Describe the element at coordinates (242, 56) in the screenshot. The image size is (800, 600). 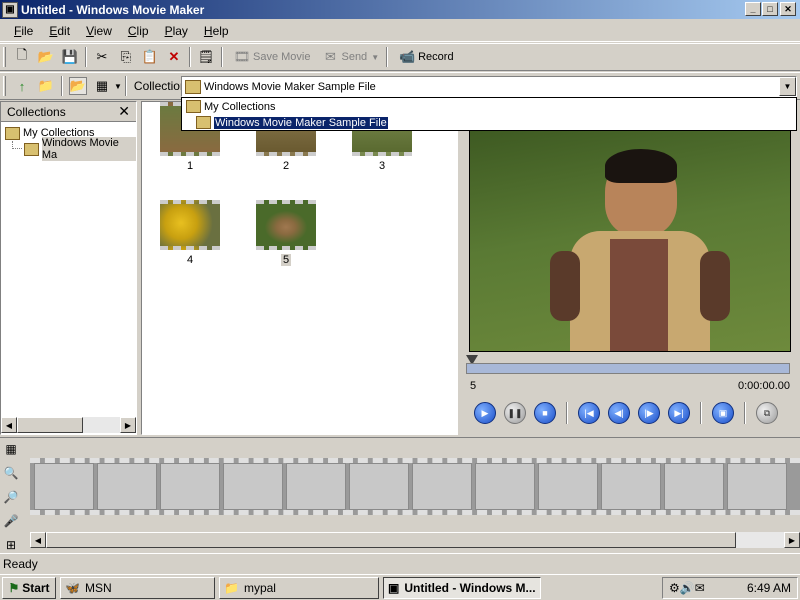
I see `save-movie-icon: 🎞` at that location.